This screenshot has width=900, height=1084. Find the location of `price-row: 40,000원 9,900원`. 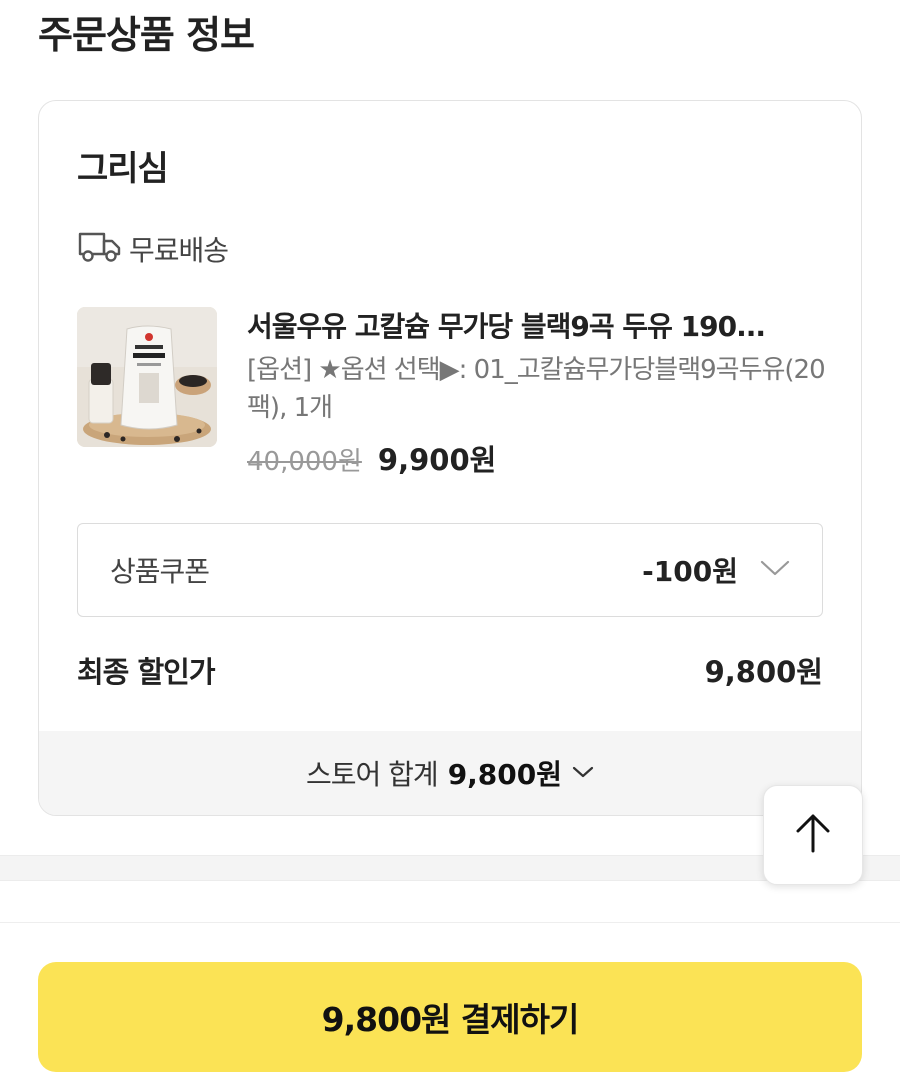

price-row: 40,000원 9,900원 is located at coordinates (537, 458).